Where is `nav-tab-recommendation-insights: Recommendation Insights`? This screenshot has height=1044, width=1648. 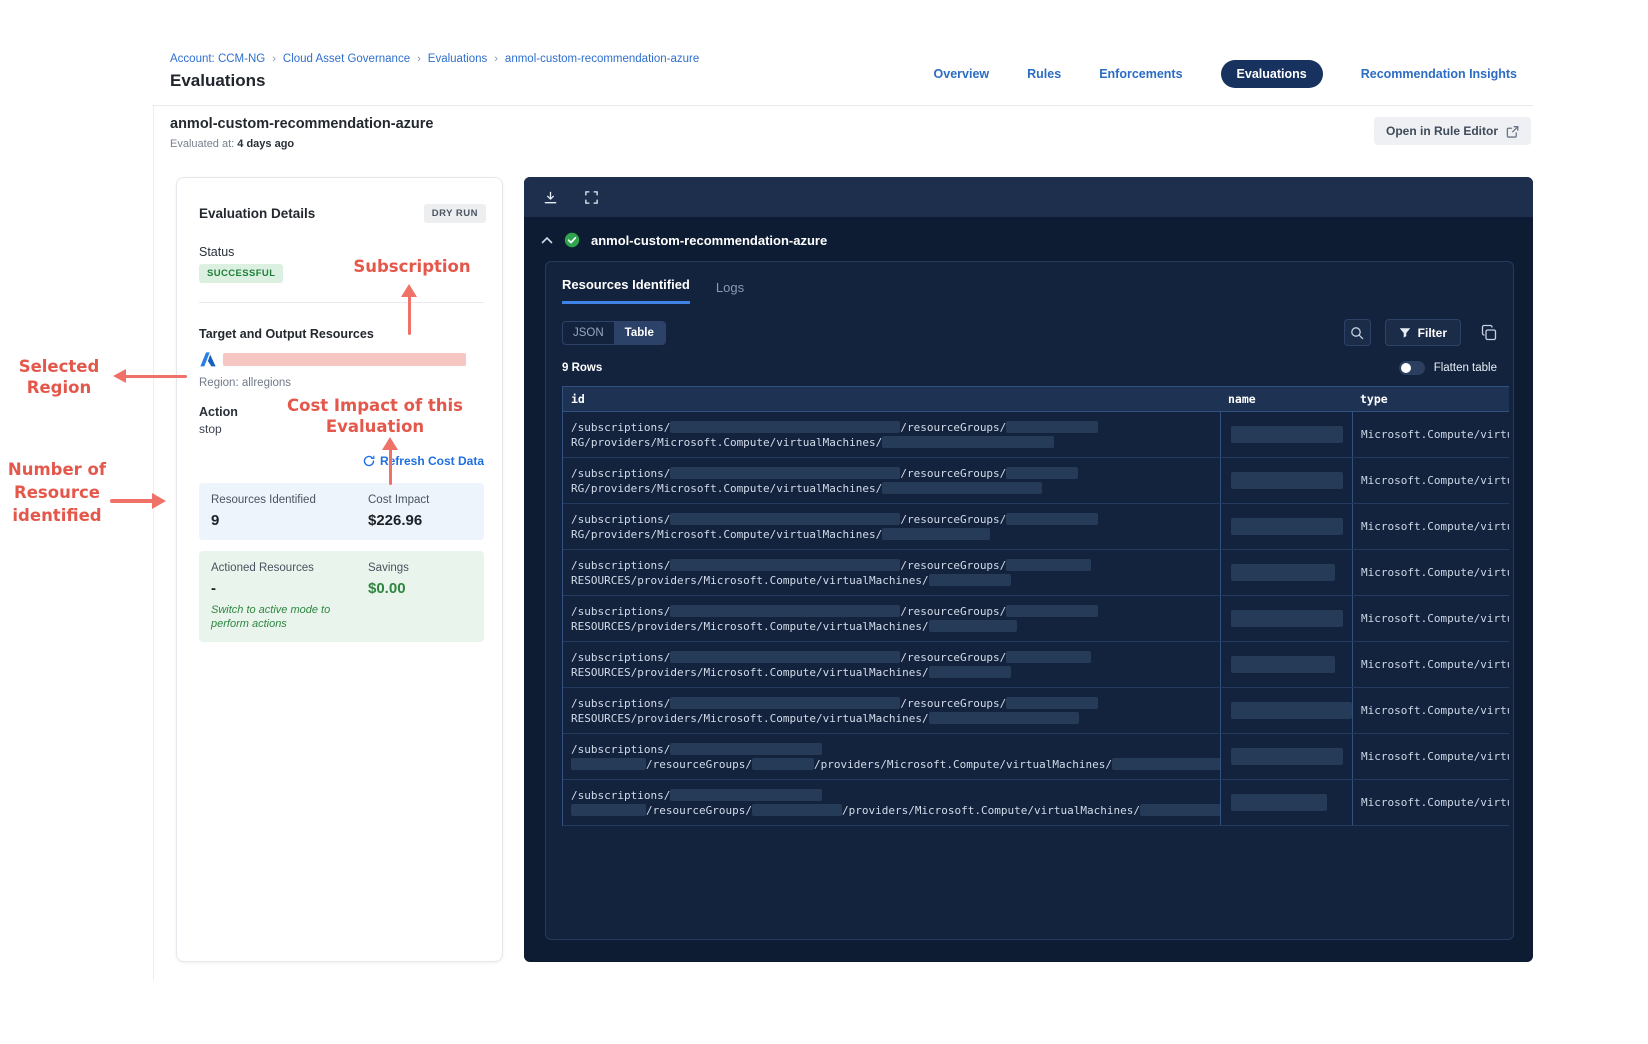
nav-tab-recommendation-insights: Recommendation Insights is located at coordinates (1439, 74).